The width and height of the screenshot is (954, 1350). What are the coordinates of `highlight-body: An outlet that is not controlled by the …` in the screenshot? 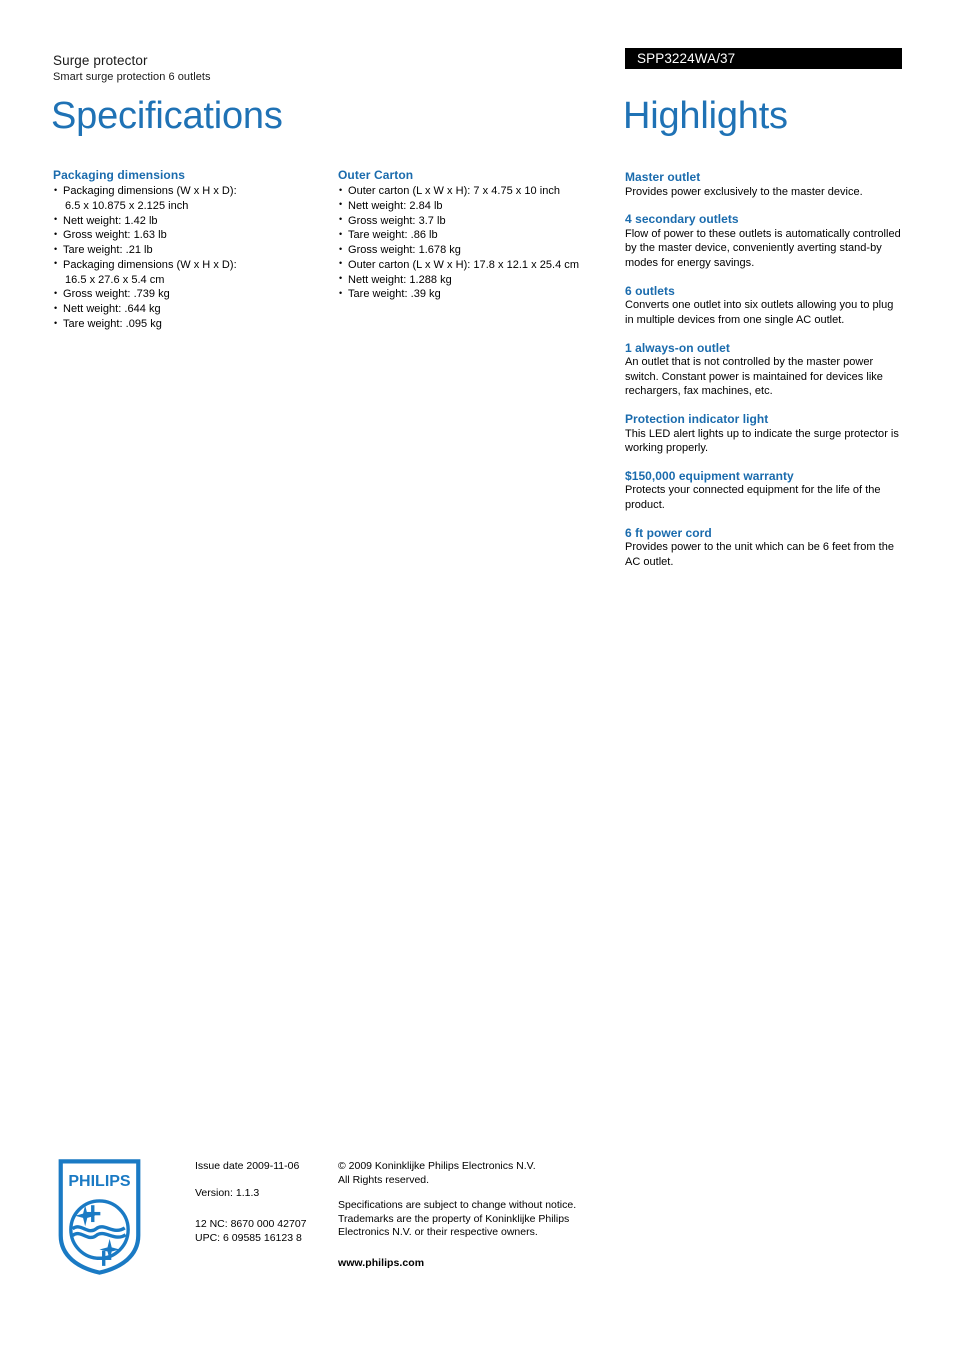 It's located at (754, 377).